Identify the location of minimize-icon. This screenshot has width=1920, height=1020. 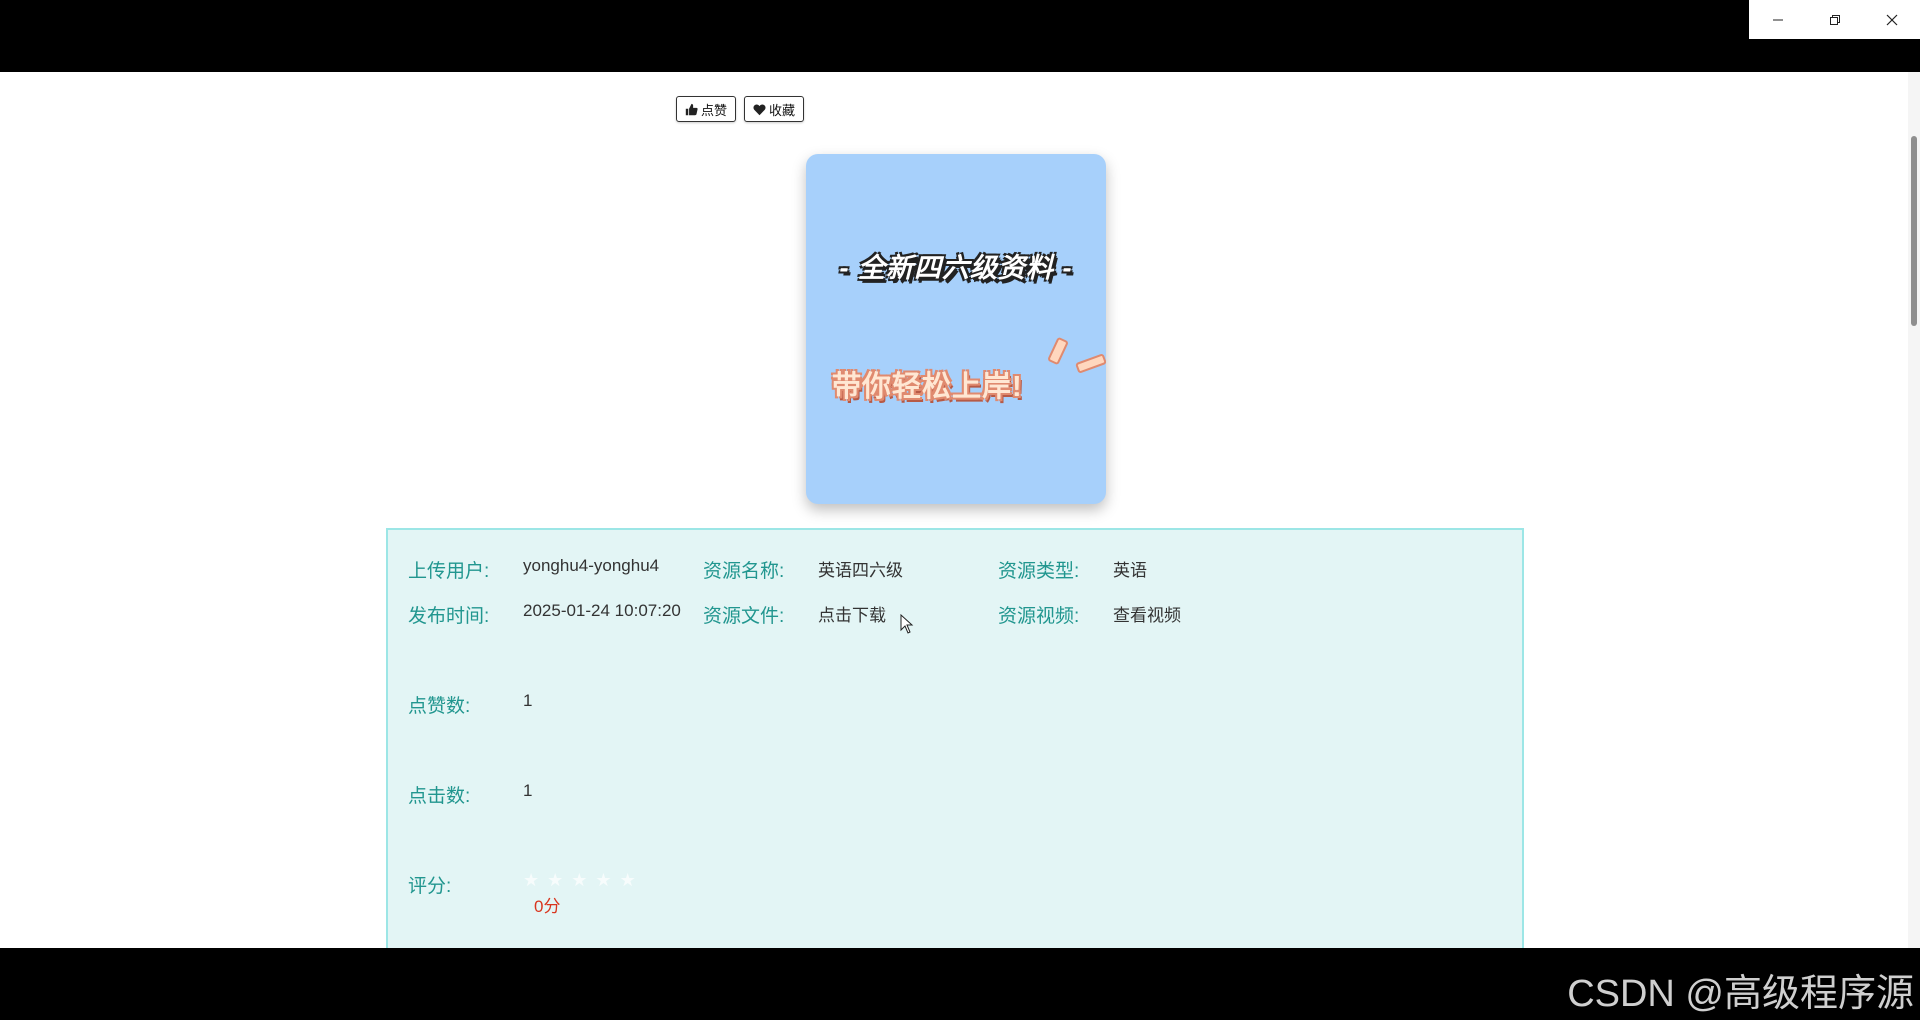
(1777, 19).